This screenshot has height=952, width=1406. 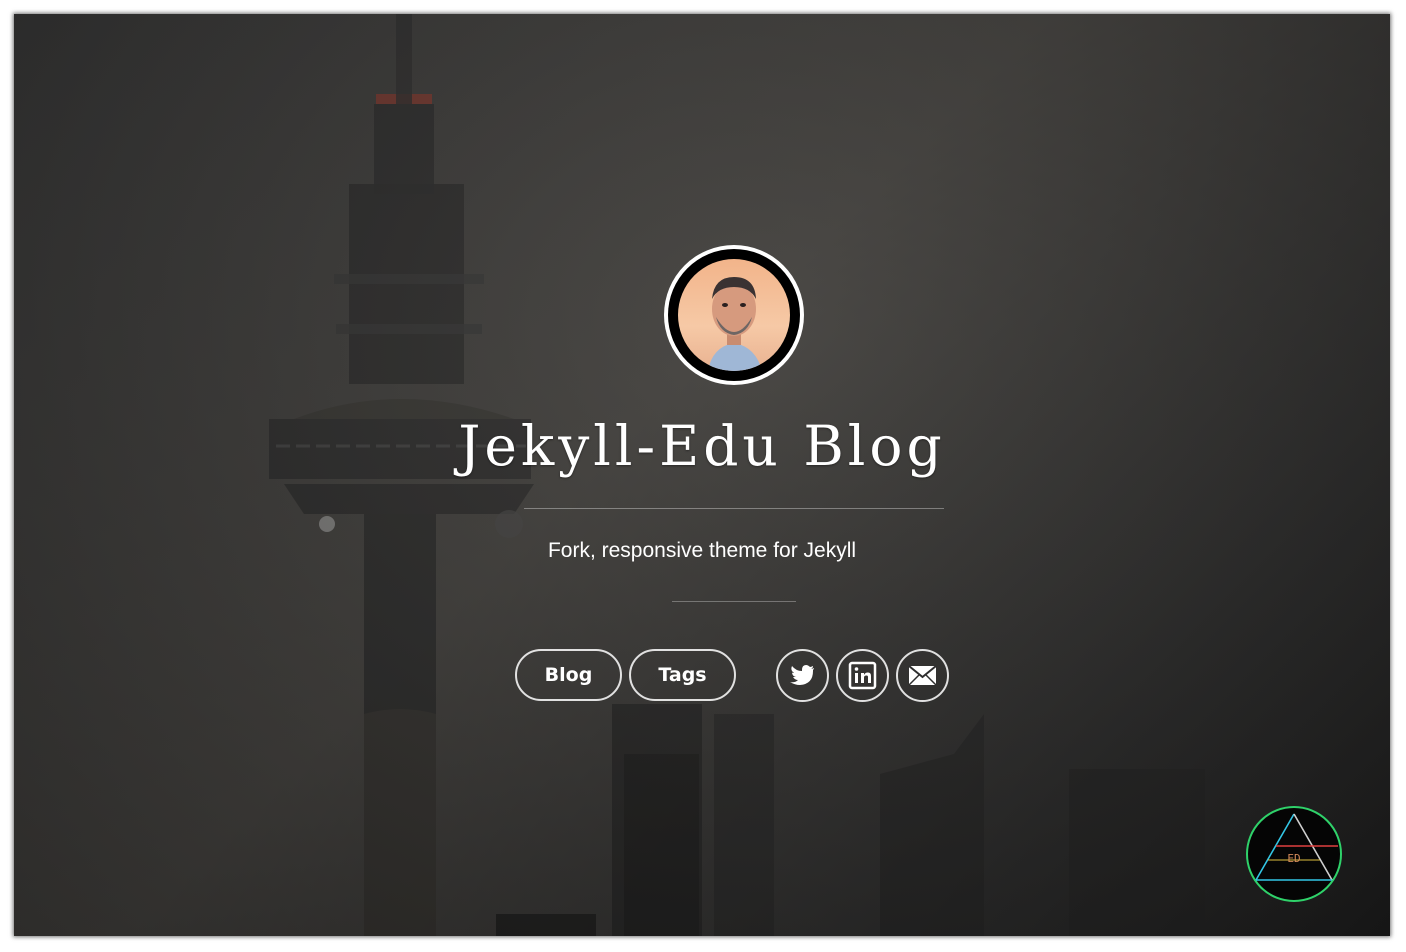 What do you see at coordinates (735, 324) in the screenshot?
I see `person-photo-icon` at bounding box center [735, 324].